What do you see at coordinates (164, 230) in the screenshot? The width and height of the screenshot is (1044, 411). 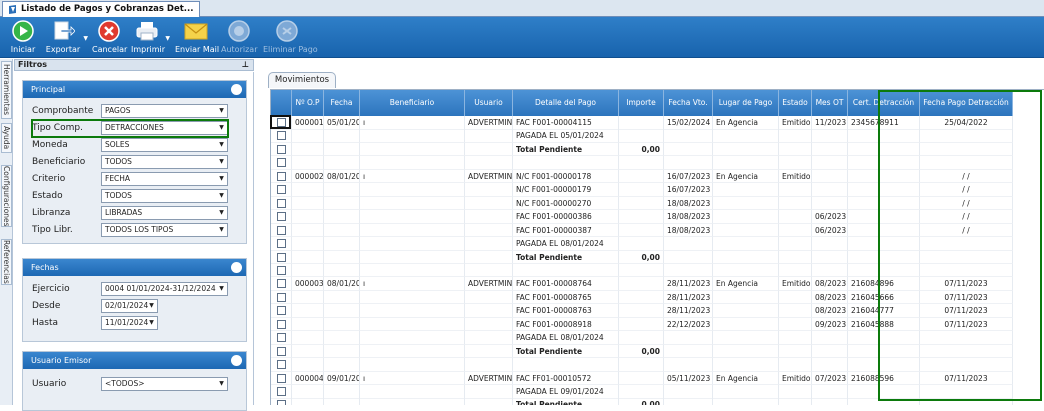 I see `tipo-libr-select: TODOS LOS TIPOS ▼` at bounding box center [164, 230].